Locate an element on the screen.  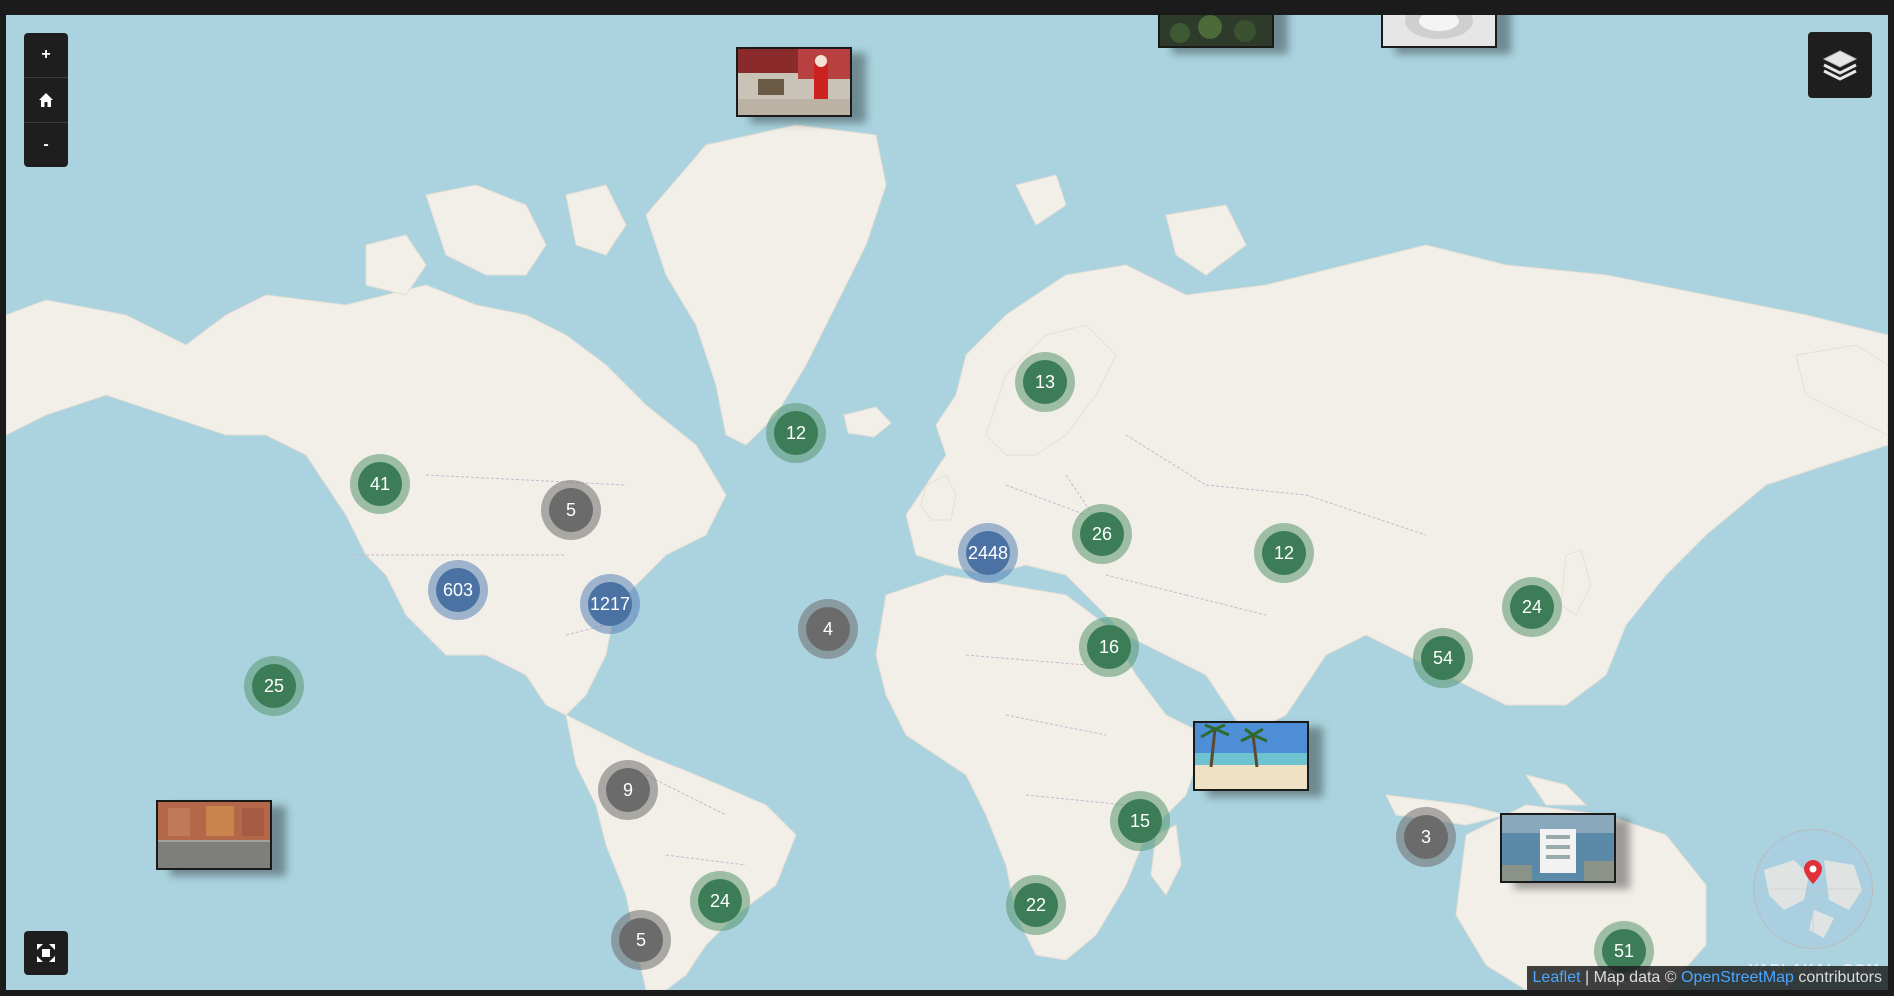
cluster-count: 3 is located at coordinates (1426, 837).